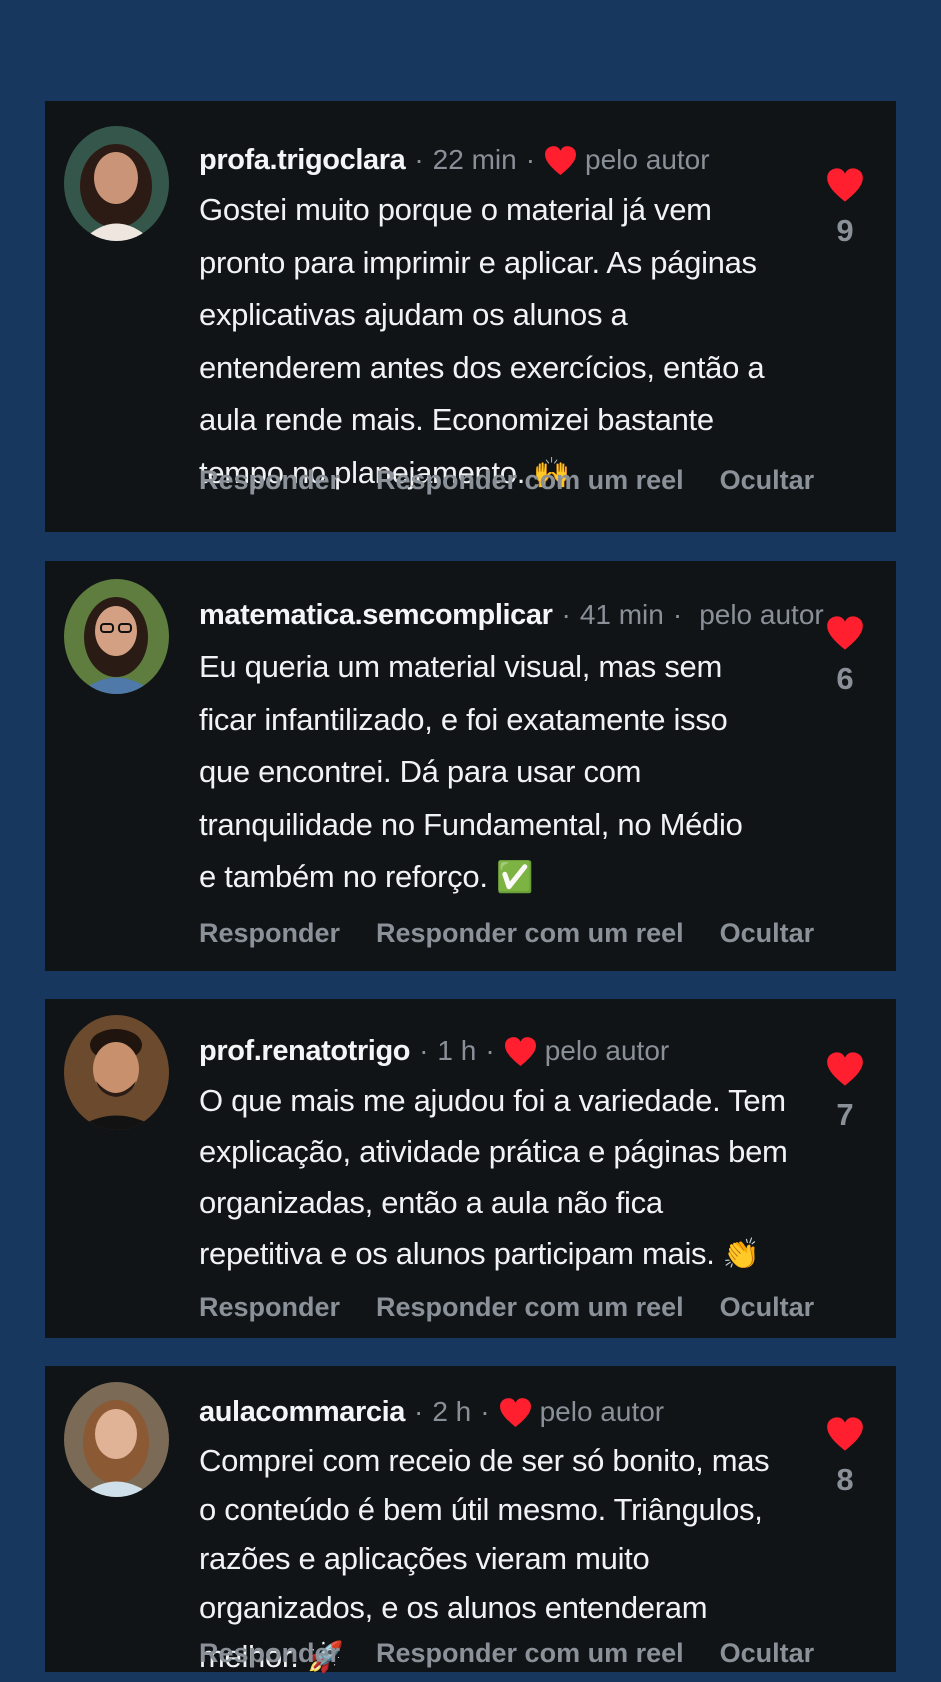 Image resolution: width=941 pixels, height=1682 pixels. What do you see at coordinates (457, 1050) in the screenshot?
I see `timestamp: 1 h` at bounding box center [457, 1050].